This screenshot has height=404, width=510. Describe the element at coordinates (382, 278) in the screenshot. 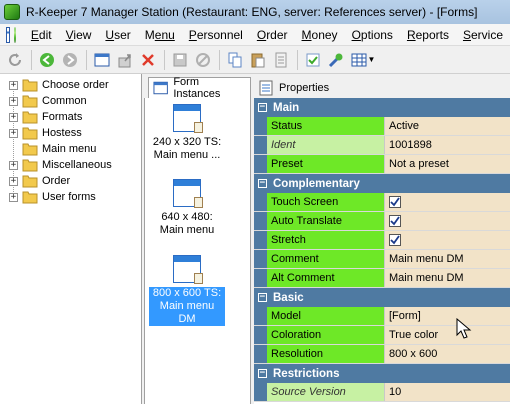

I see `property-row: Alt Comment Main menu DM` at that location.